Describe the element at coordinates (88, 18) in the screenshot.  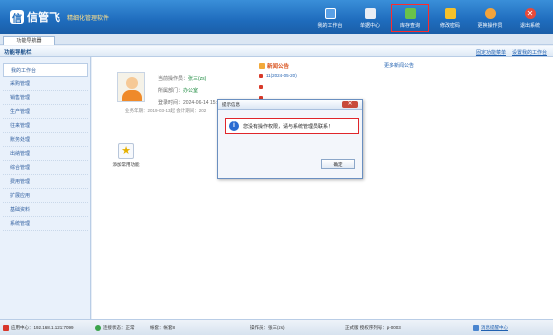
I see `brand-subtitle: 精细化管理软件` at that location.